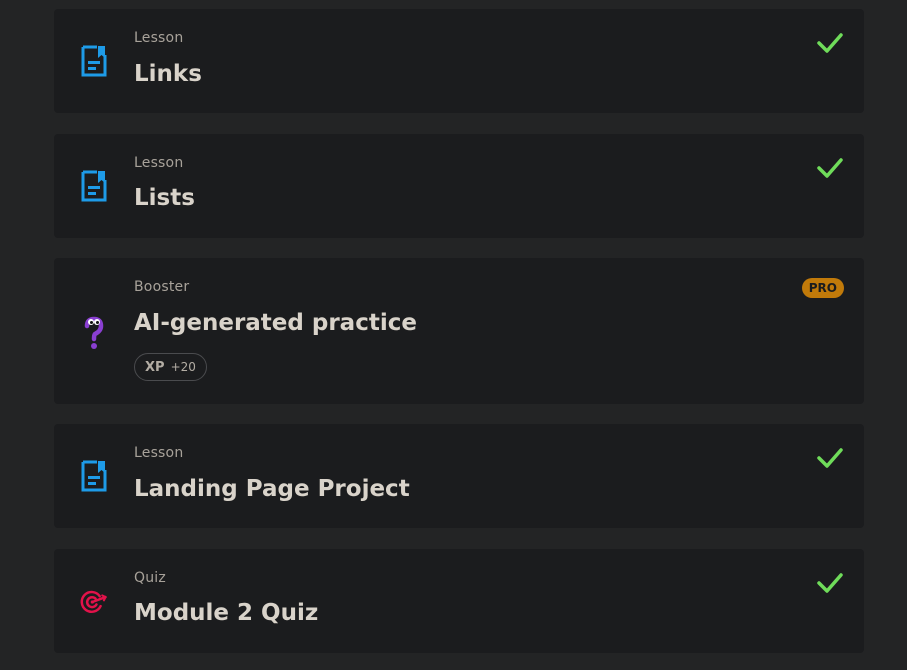 The image size is (907, 670). I want to click on item-type-label: Booster, so click(162, 287).